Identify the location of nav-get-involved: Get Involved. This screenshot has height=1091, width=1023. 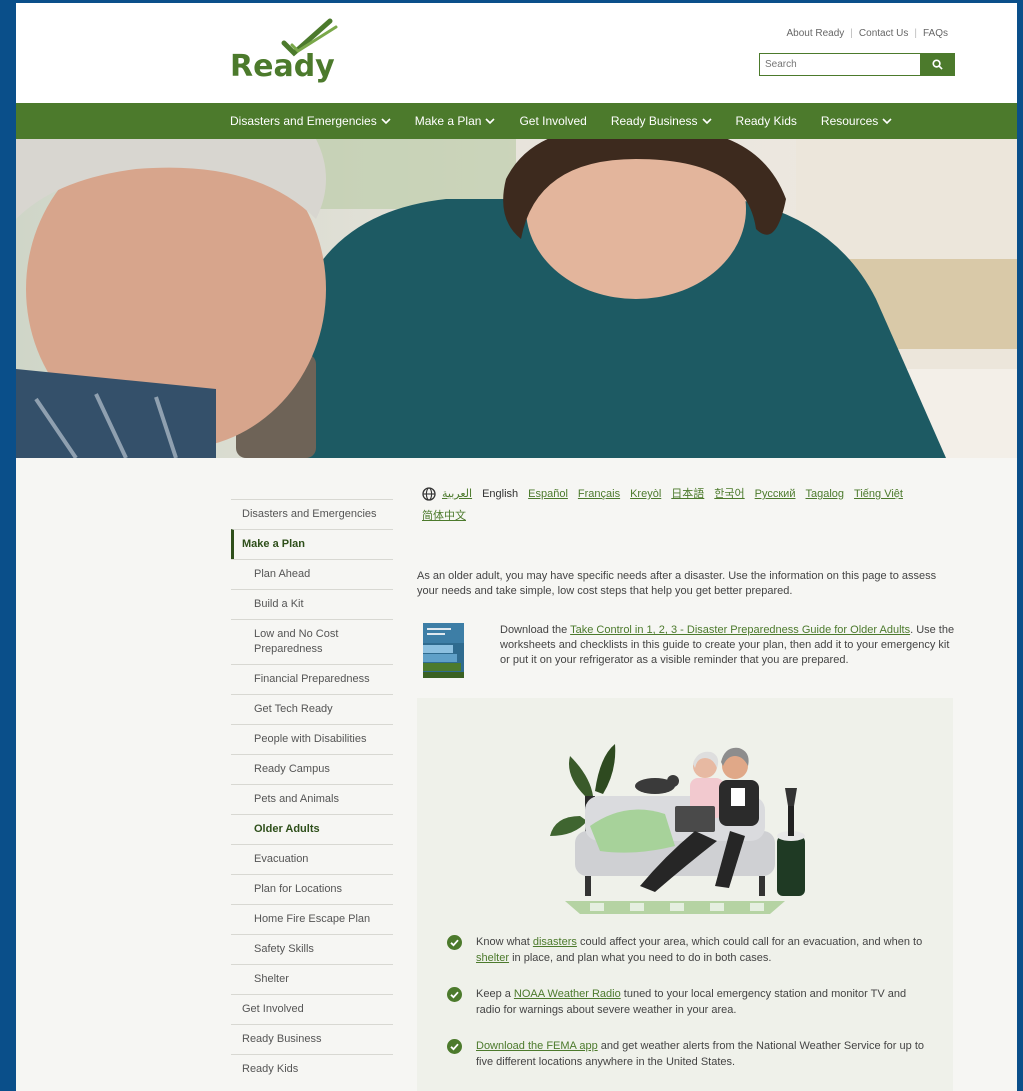
(552, 121).